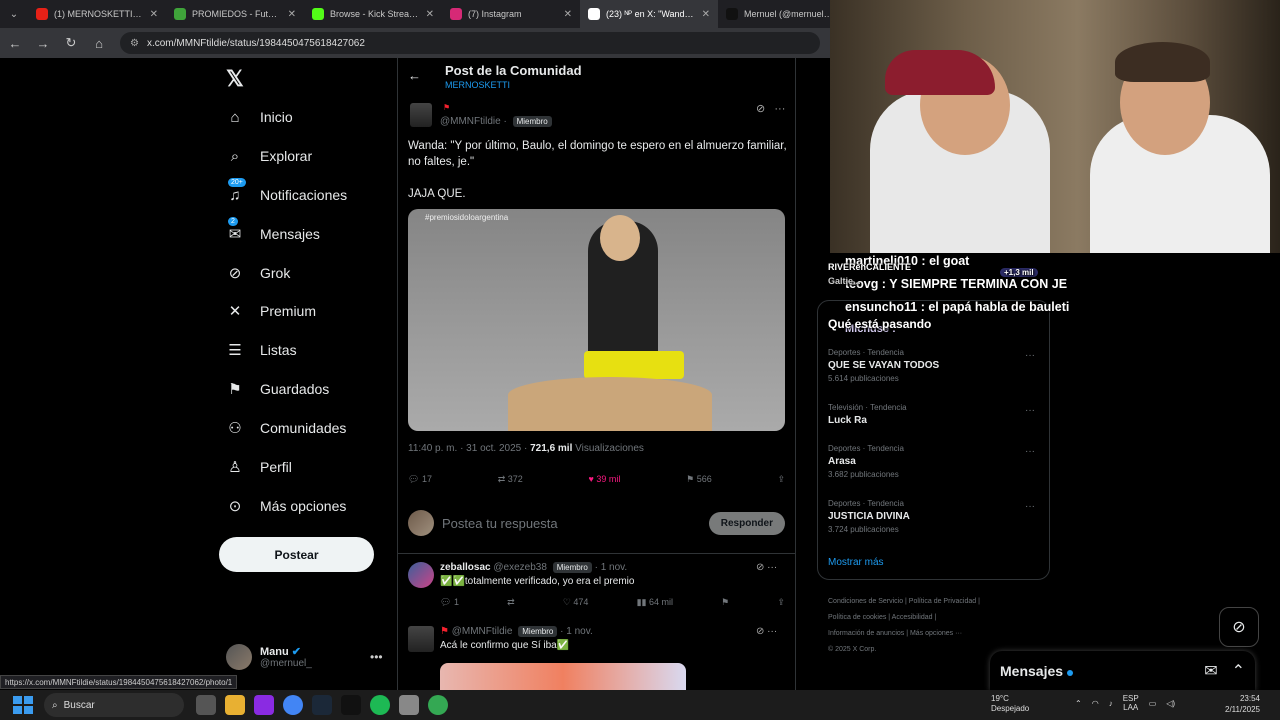  What do you see at coordinates (1131, 703) in the screenshot?
I see `language-indicator: ESP LAA` at bounding box center [1131, 703].